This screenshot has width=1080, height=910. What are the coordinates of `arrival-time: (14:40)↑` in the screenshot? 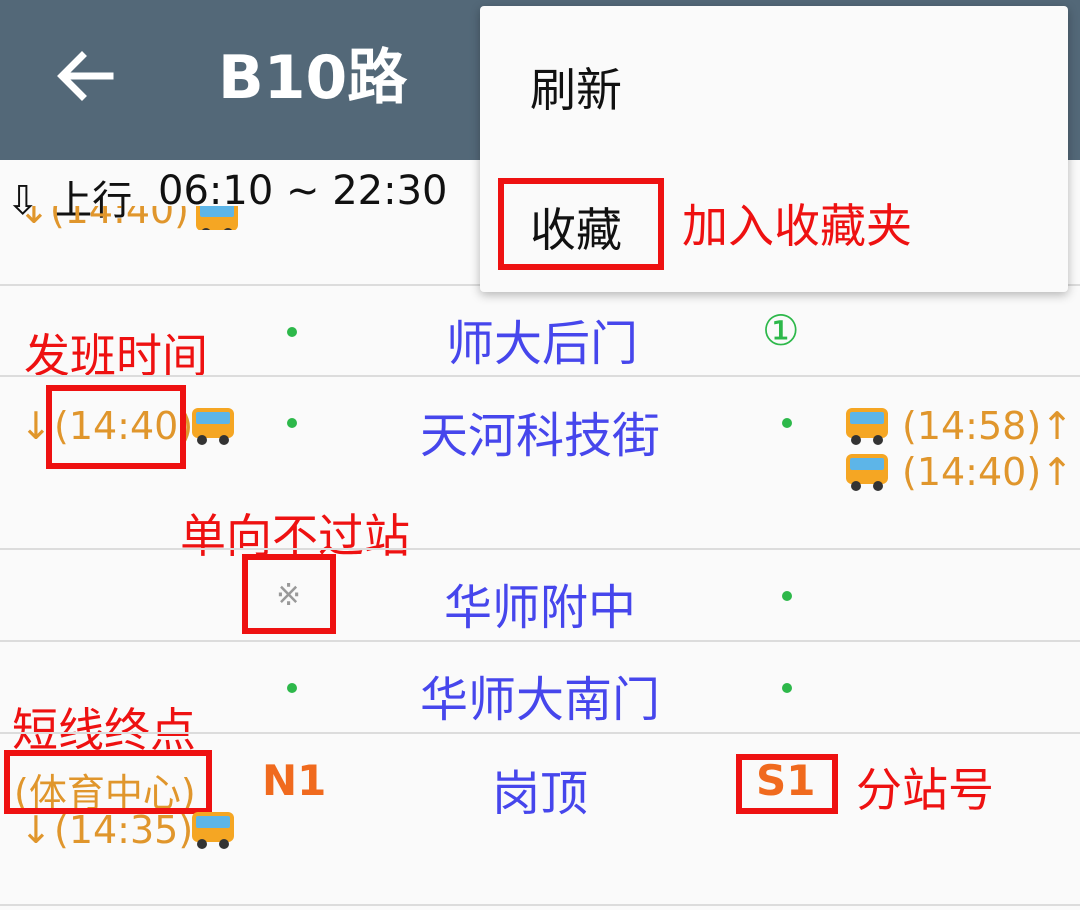 It's located at (987, 472).